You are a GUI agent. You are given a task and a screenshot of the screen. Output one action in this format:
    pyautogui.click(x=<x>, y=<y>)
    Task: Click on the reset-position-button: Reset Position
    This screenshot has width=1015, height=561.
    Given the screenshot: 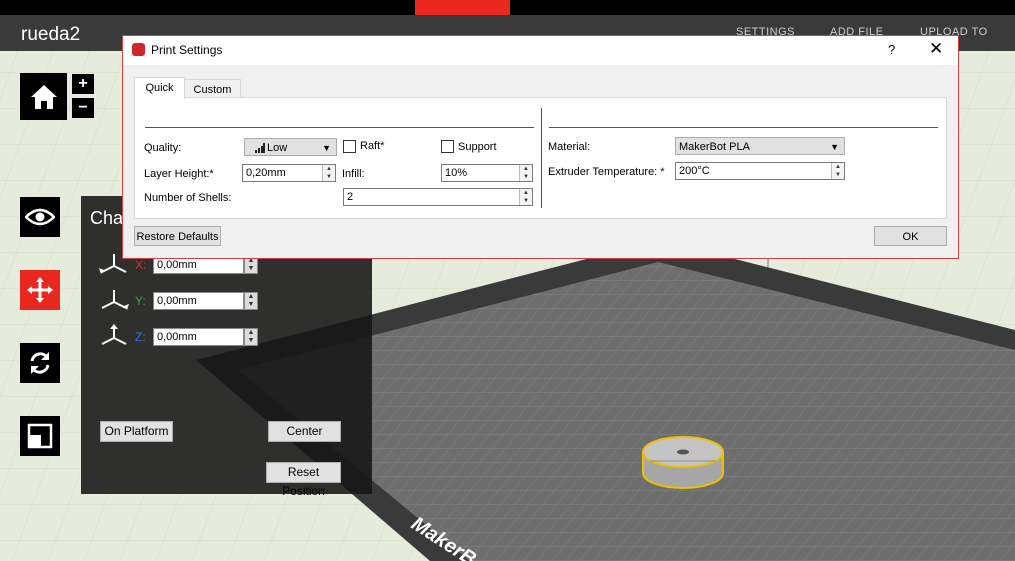 What is the action you would take?
    pyautogui.click(x=303, y=480)
    